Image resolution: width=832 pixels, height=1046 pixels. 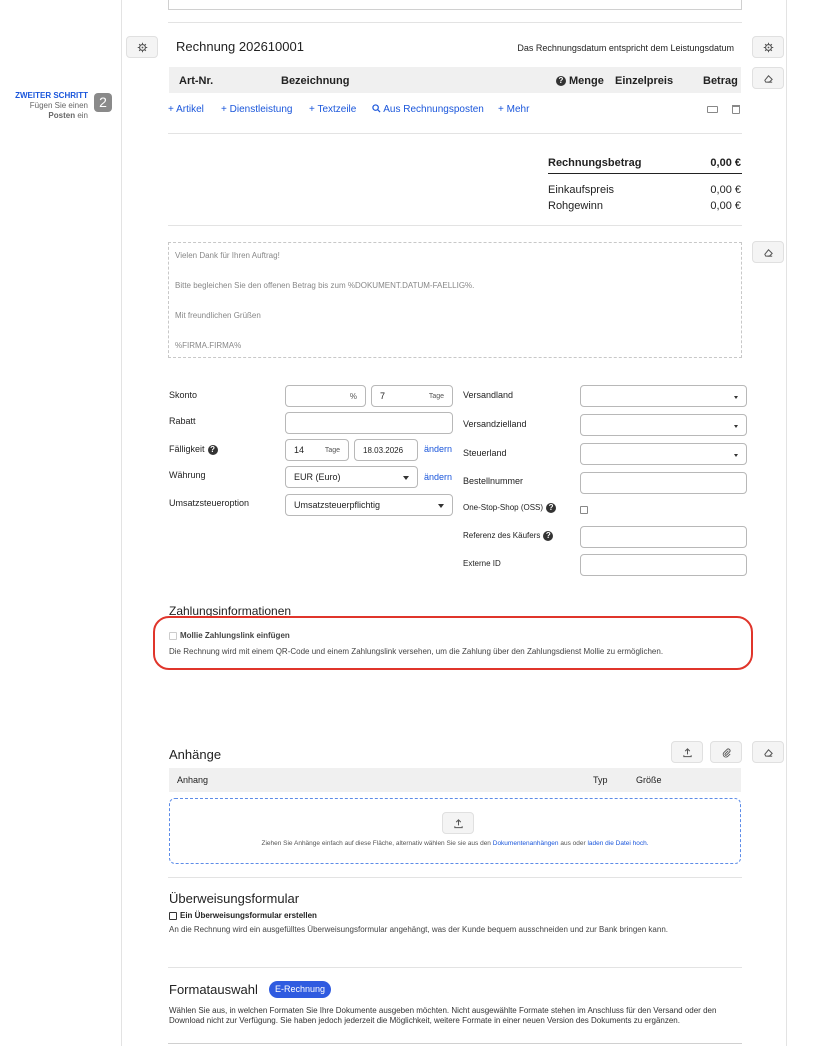 What do you see at coordinates (386, 450) in the screenshot?
I see `due-date-input: 18.03.2026` at bounding box center [386, 450].